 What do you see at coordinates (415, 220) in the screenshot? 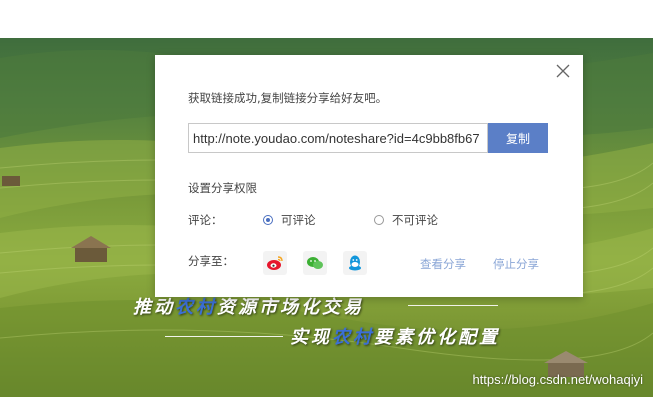
I see `radio-disallow-comment-label: 不可评论` at bounding box center [415, 220].